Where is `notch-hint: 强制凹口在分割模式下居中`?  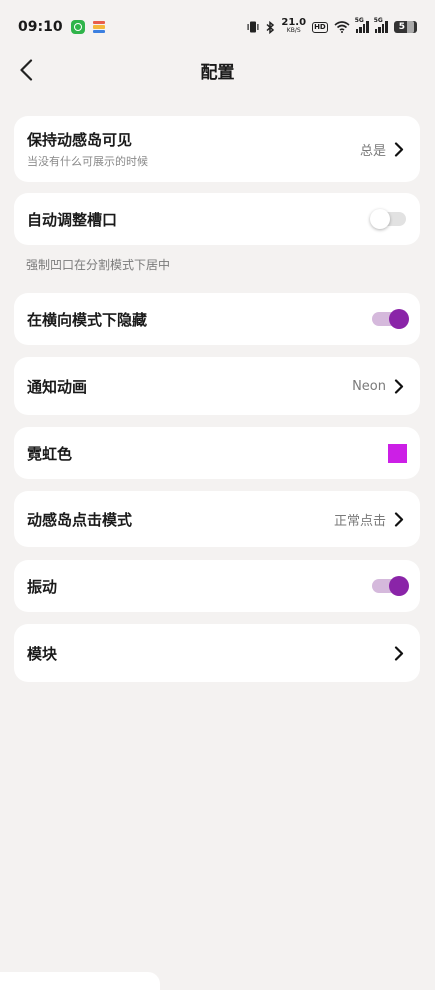 notch-hint: 强制凹口在分割模式下居中 is located at coordinates (98, 265).